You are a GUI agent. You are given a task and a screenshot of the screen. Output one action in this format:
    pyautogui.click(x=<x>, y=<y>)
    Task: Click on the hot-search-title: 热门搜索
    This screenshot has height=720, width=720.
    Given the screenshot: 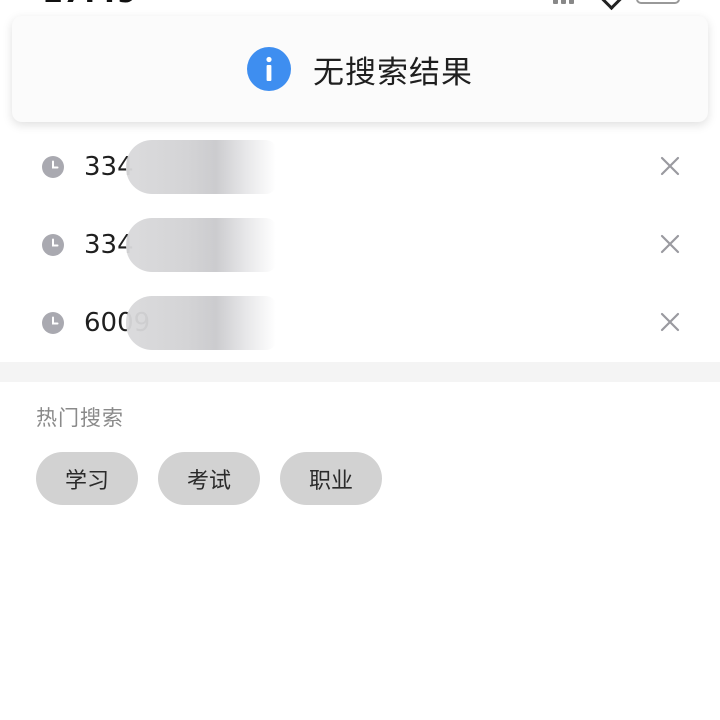 What is the action you would take?
    pyautogui.click(x=80, y=418)
    